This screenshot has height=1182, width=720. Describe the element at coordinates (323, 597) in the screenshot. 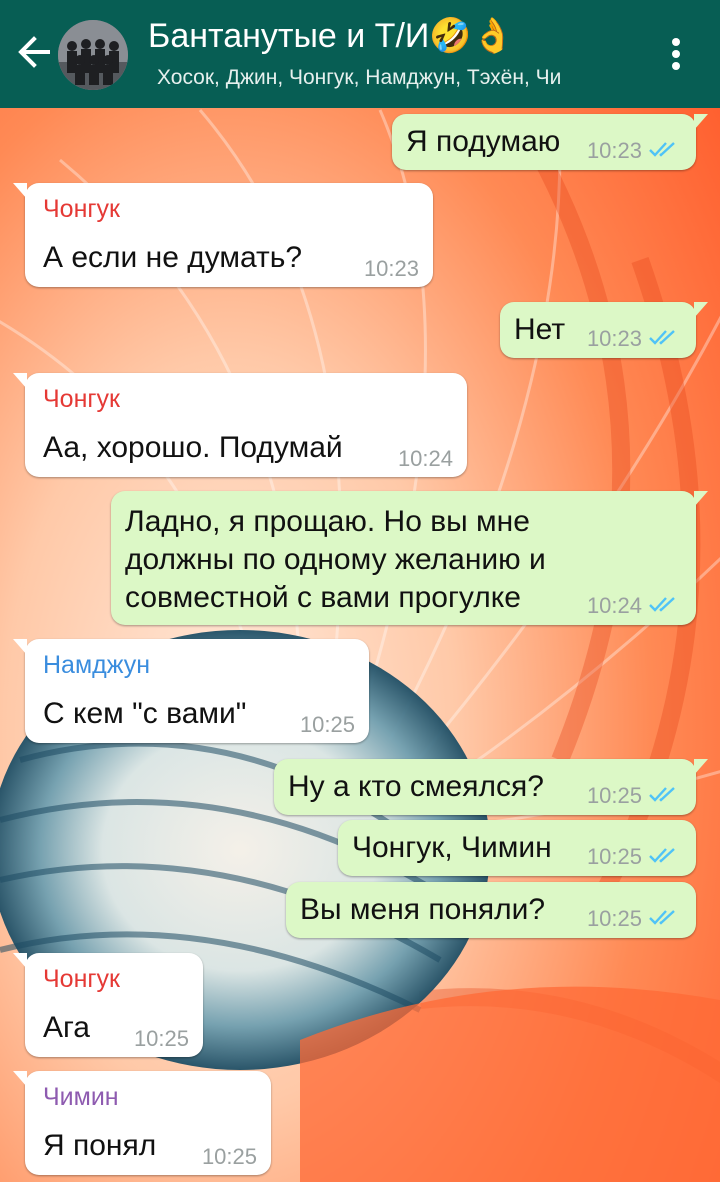

I see `message-text-line: совместной с вами прогулке` at that location.